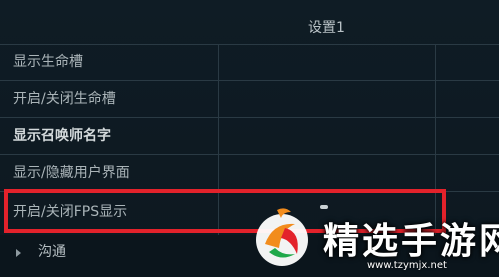 This screenshot has height=277, width=499. I want to click on watermark: 精选手游网 www.tzymjx.net, so click(372, 238).